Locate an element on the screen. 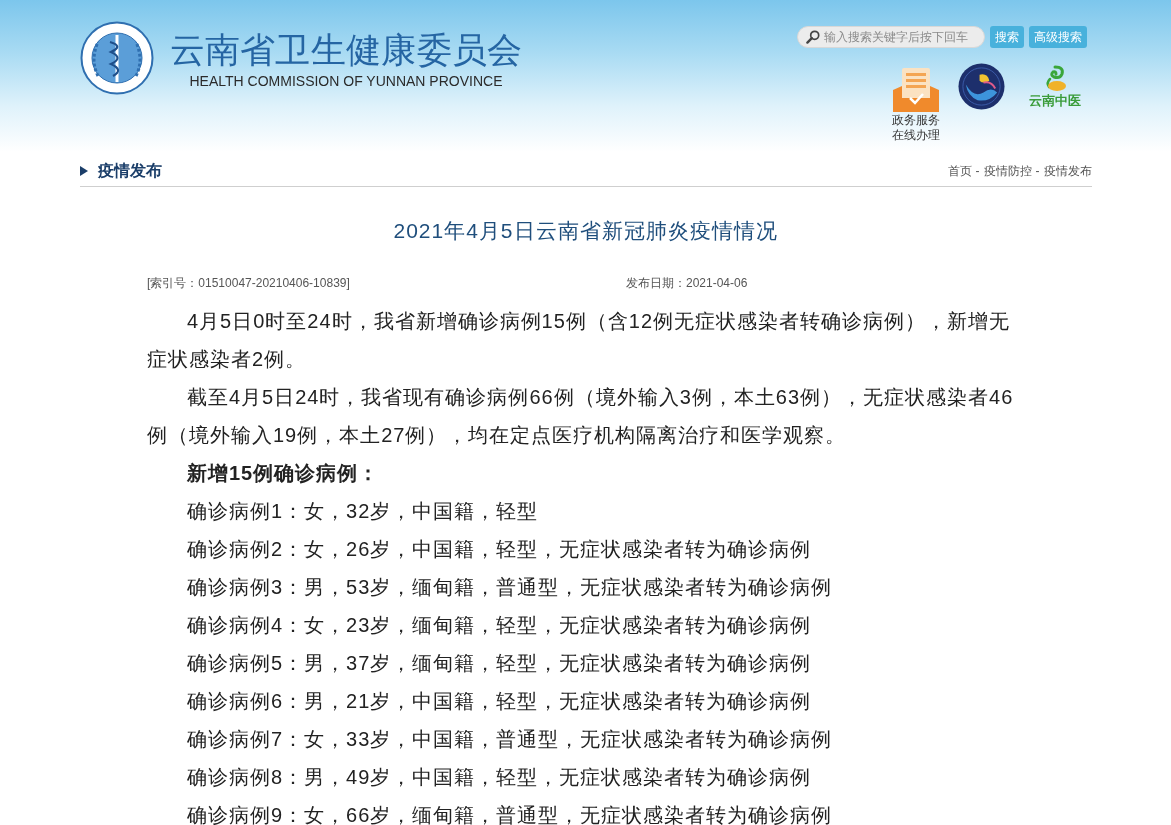 Image resolution: width=1171 pixels, height=825 pixels. triangle-icon is located at coordinates (83, 170).